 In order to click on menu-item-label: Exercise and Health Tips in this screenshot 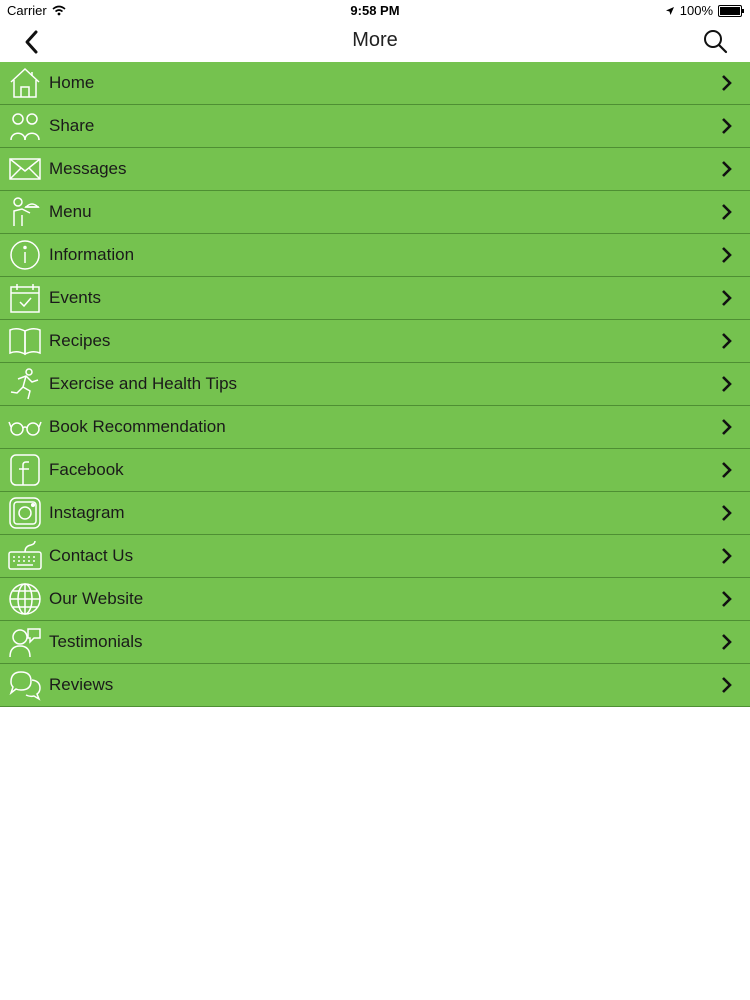, I will do `click(143, 383)`.